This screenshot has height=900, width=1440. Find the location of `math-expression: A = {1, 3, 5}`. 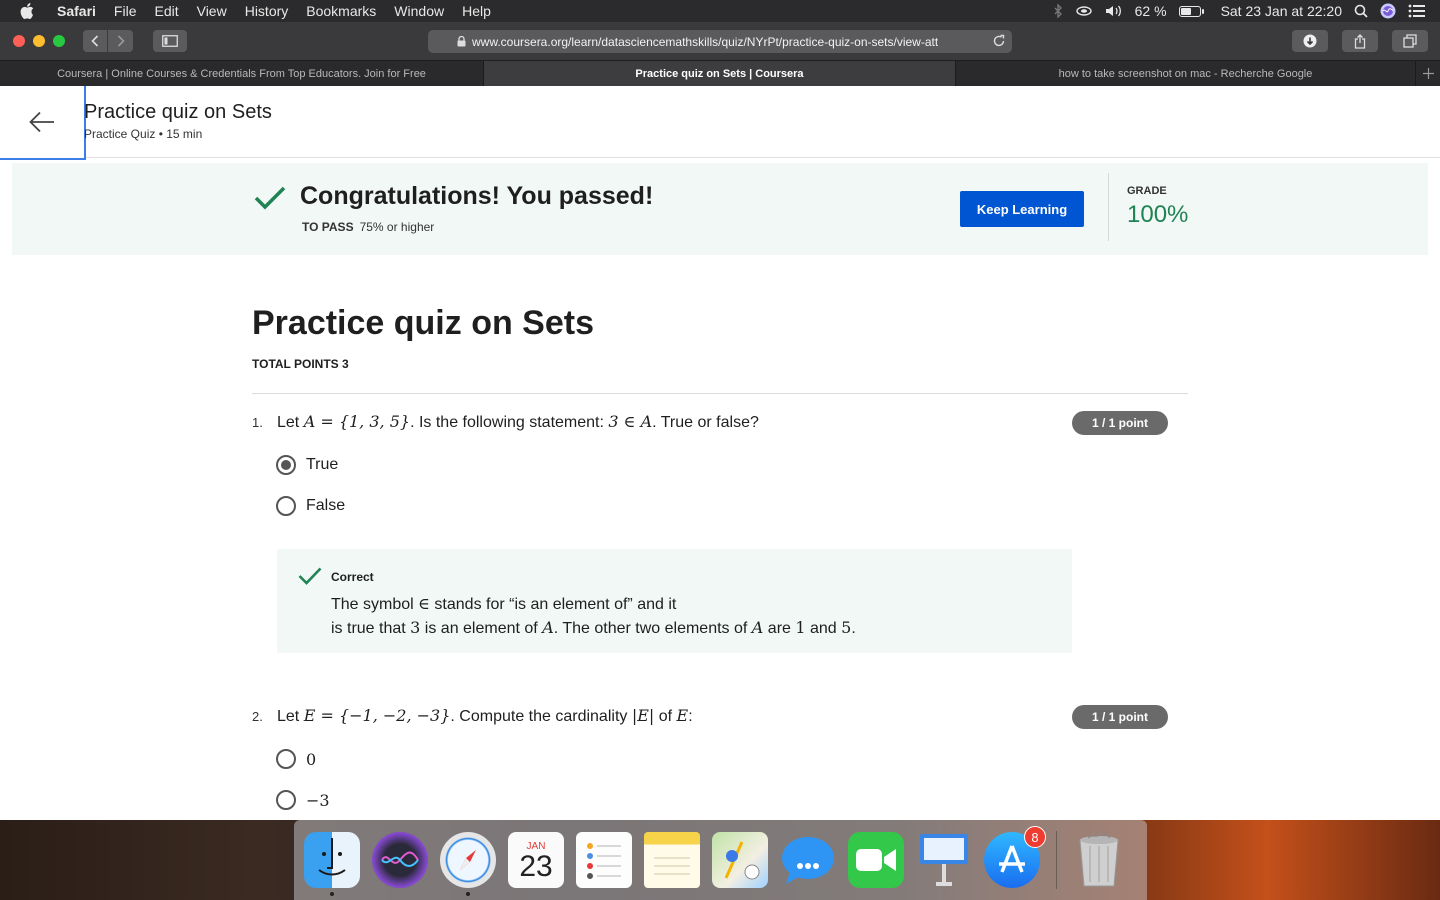

math-expression: A = {1, 3, 5} is located at coordinates (357, 421).